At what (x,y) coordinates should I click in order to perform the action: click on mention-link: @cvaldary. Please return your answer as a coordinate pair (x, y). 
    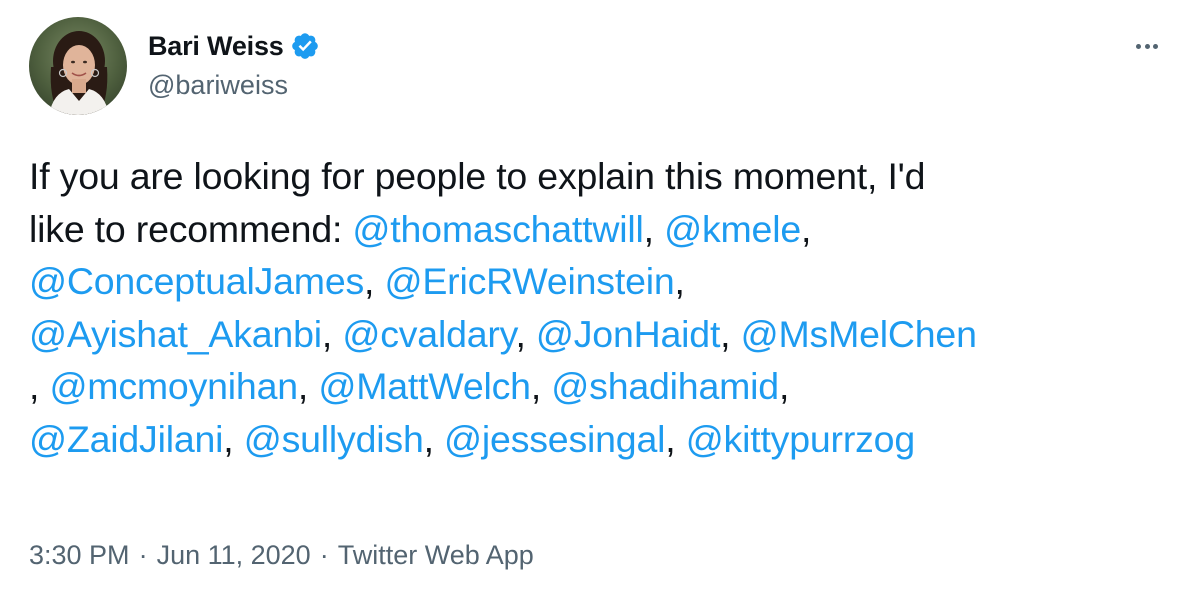
    Looking at the image, I should click on (428, 334).